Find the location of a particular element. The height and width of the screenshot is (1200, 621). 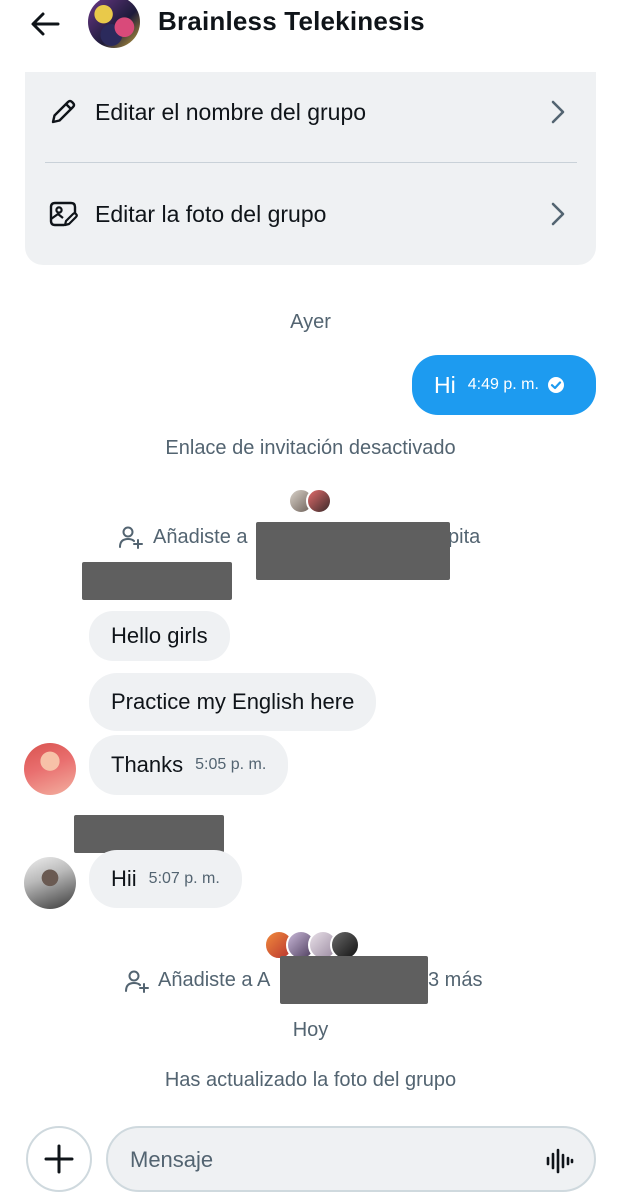

plus-icon is located at coordinates (59, 1159).